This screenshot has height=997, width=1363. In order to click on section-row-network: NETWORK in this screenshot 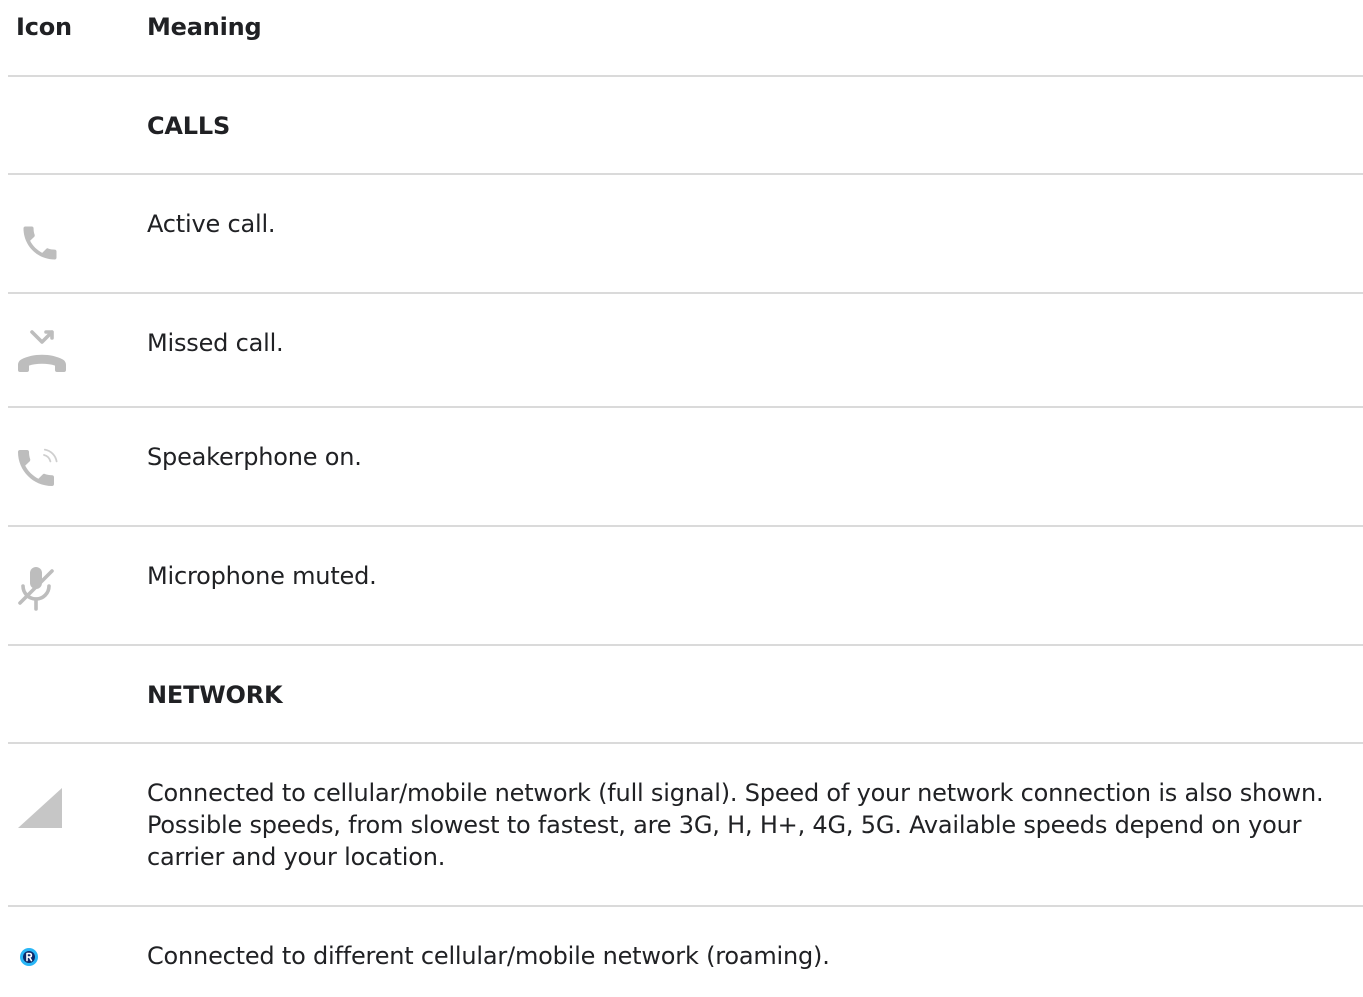, I will do `click(685, 695)`.